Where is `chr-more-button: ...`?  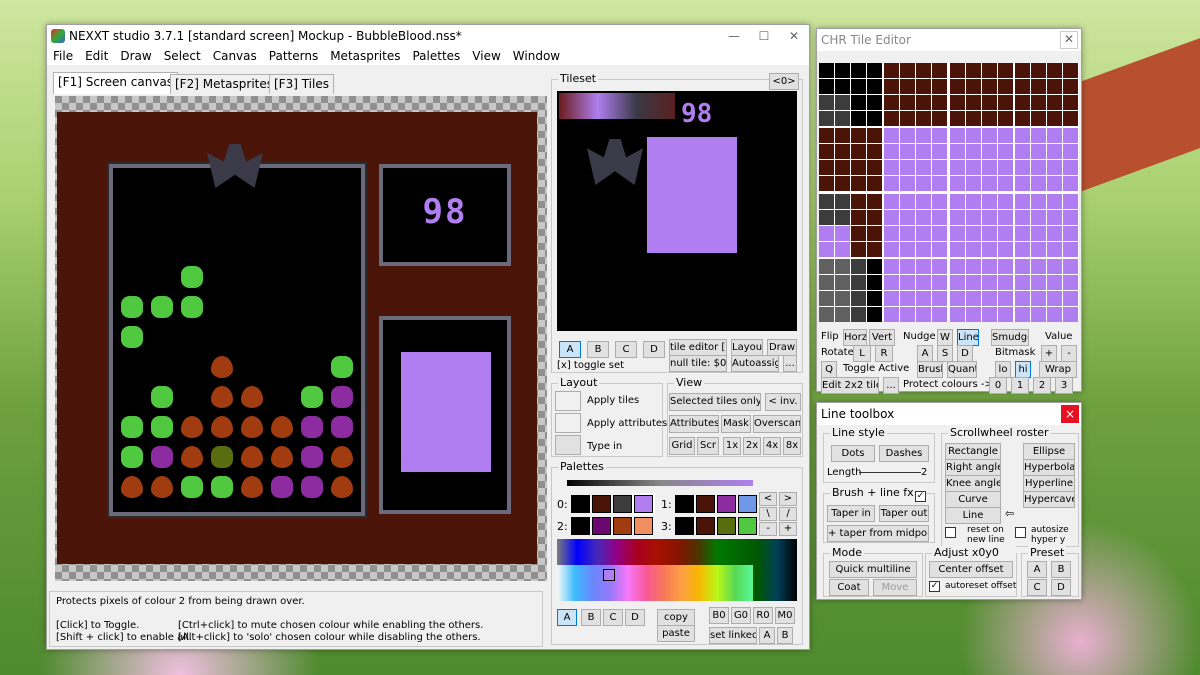
chr-more-button: ... is located at coordinates (891, 385).